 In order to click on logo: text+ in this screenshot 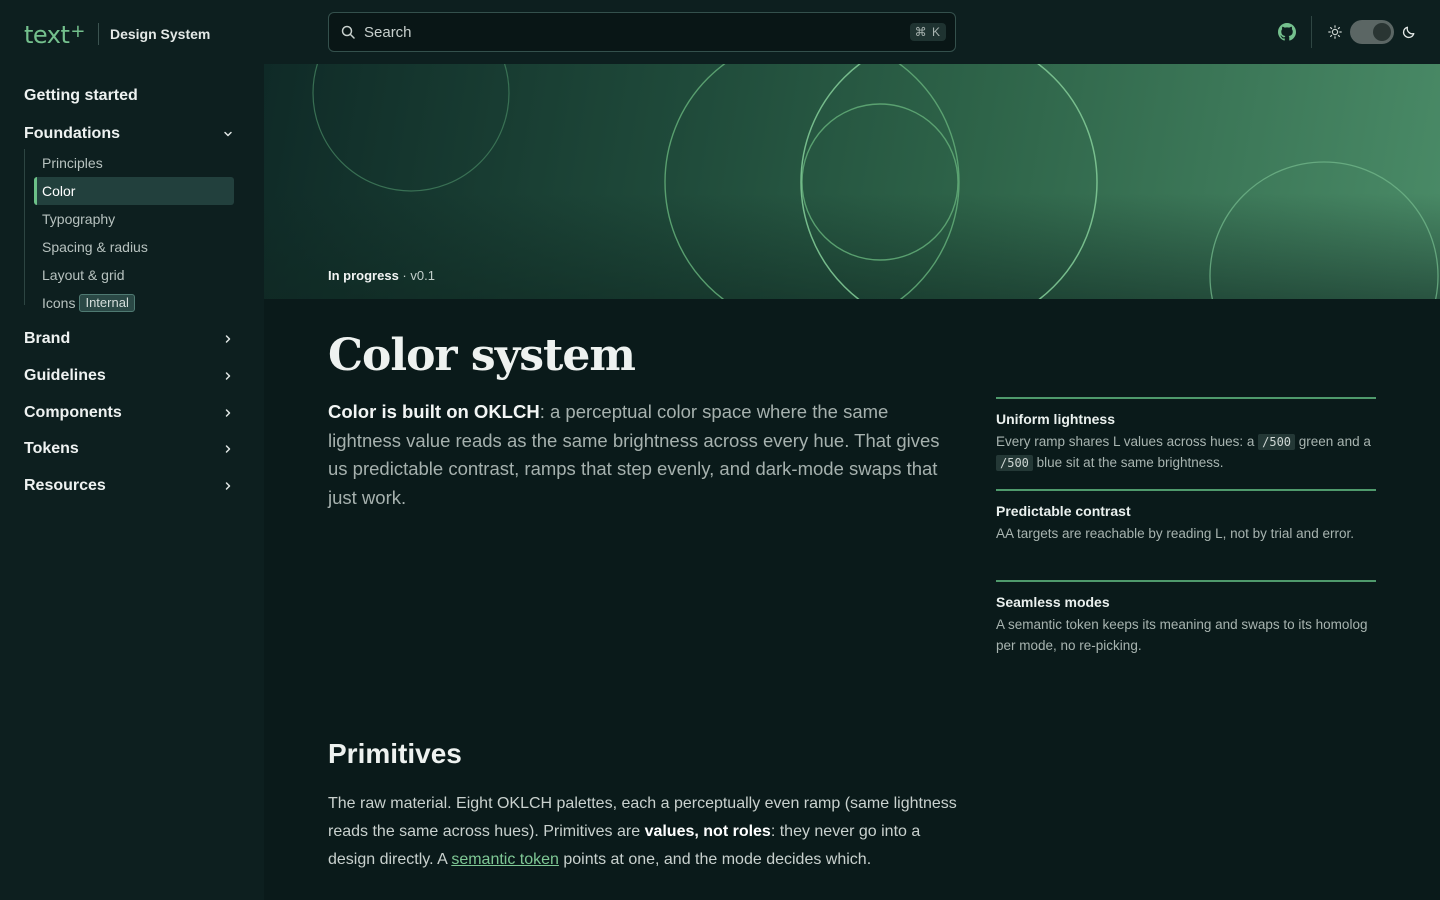, I will do `click(54, 33)`.